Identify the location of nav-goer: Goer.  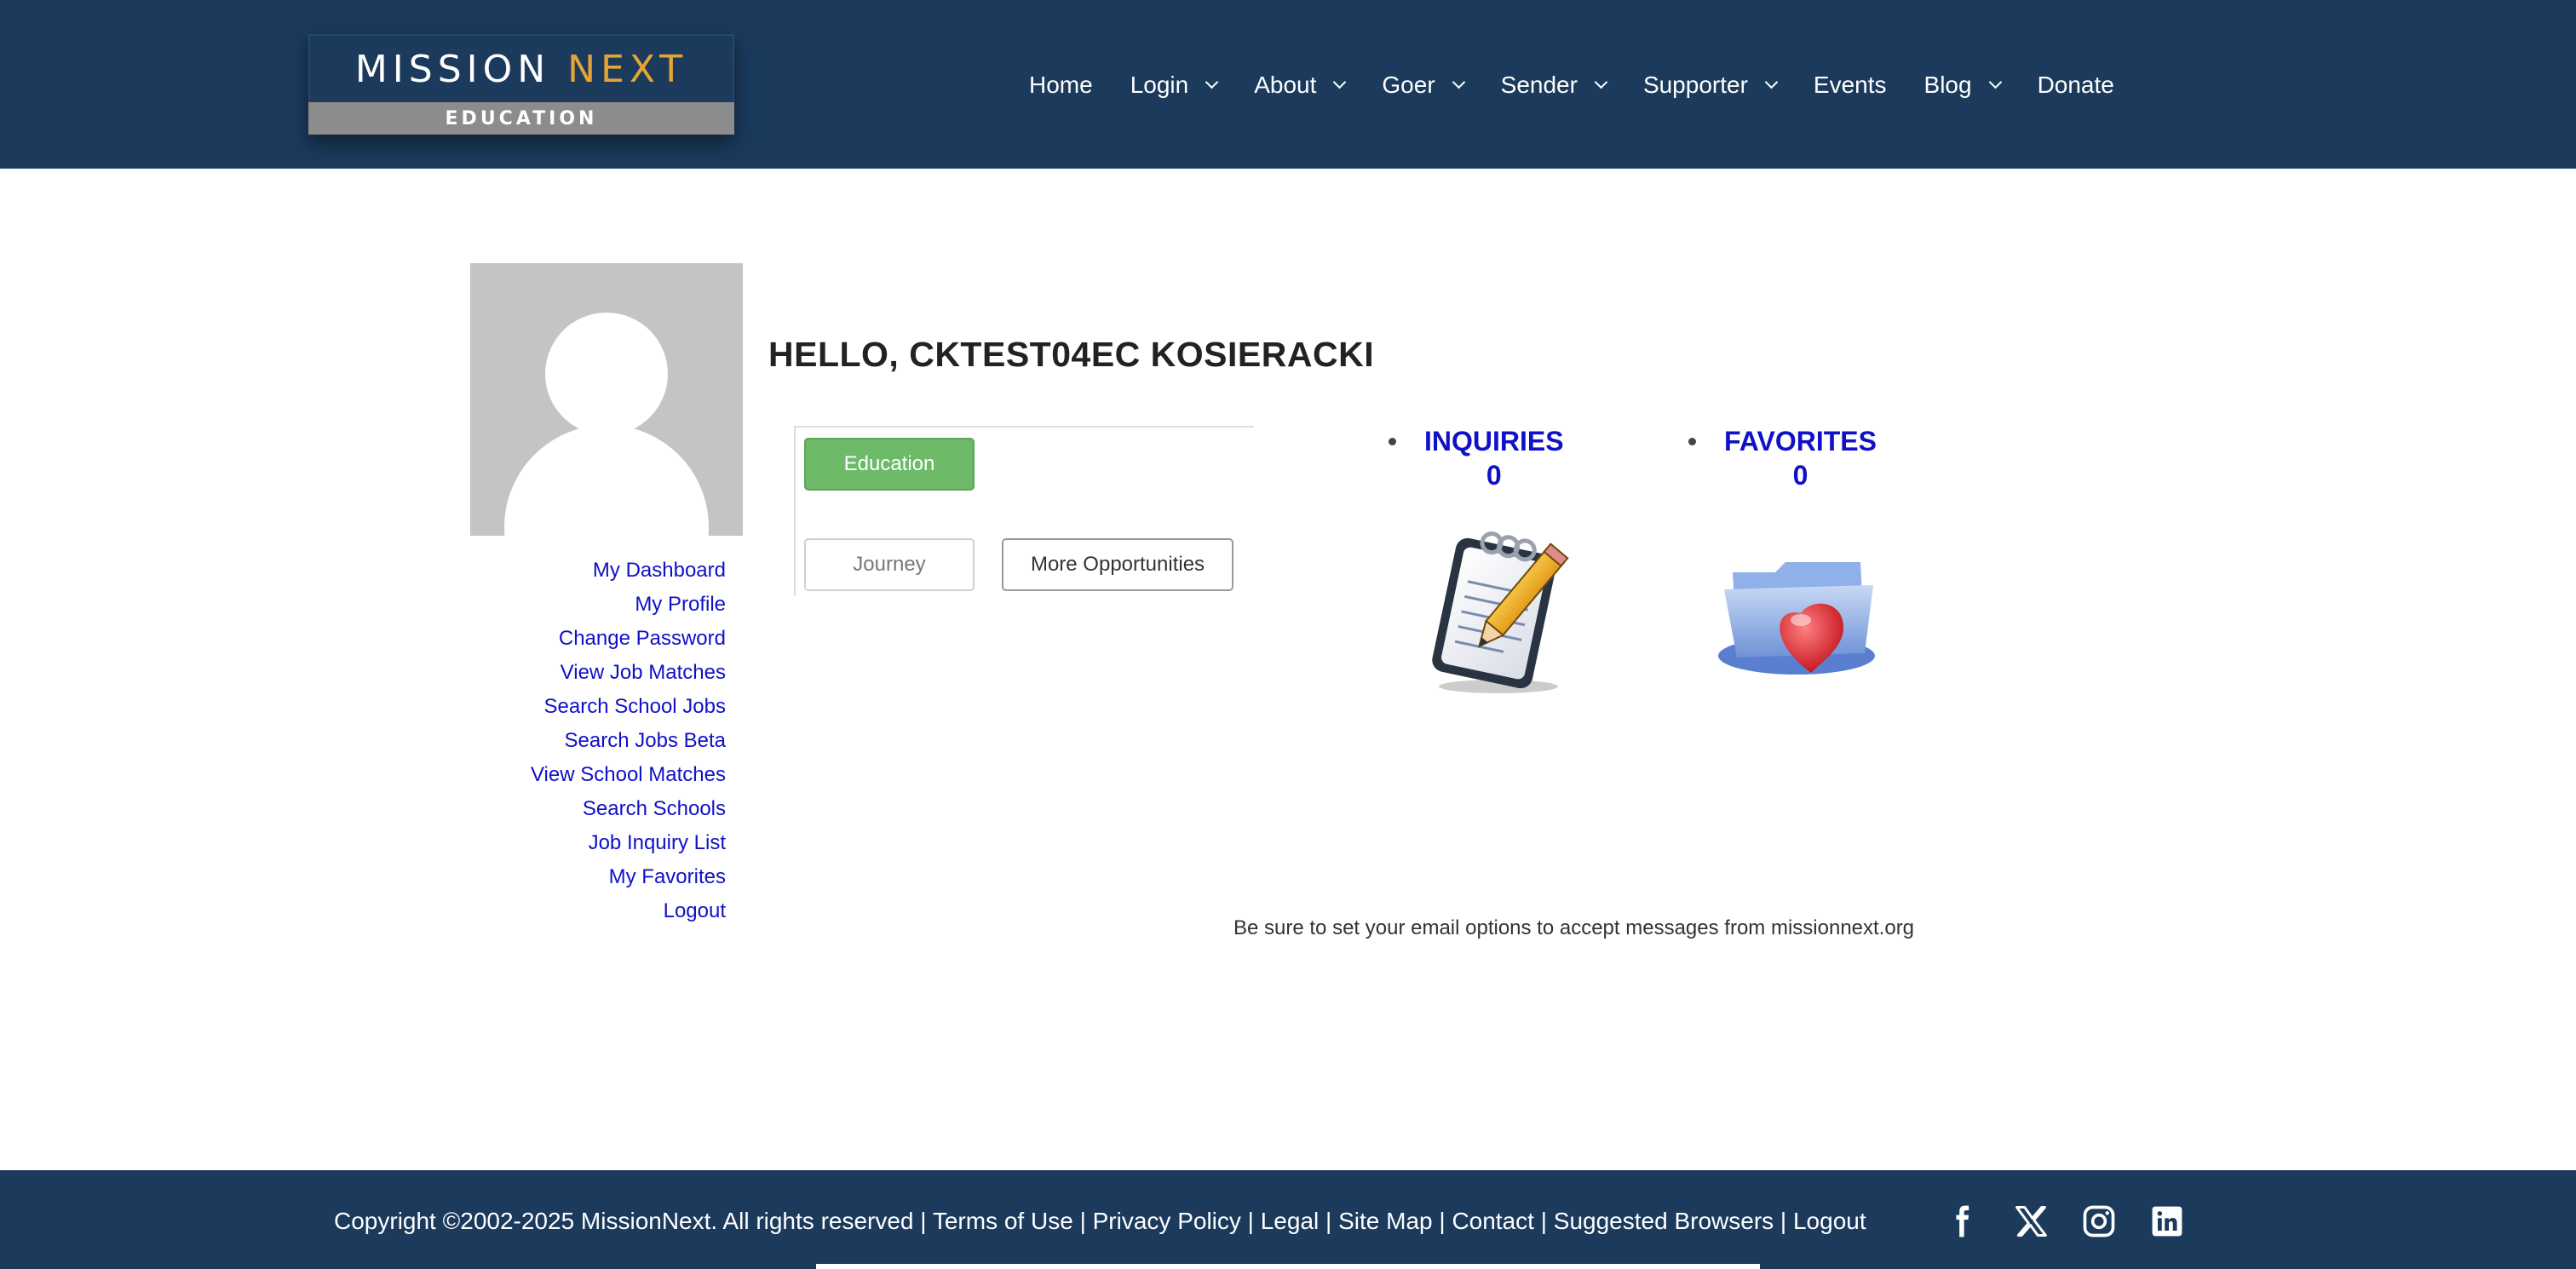
(1424, 85).